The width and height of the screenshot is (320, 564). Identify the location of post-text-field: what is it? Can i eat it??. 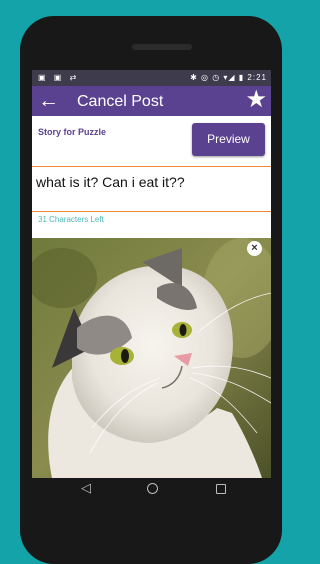
(151, 189).